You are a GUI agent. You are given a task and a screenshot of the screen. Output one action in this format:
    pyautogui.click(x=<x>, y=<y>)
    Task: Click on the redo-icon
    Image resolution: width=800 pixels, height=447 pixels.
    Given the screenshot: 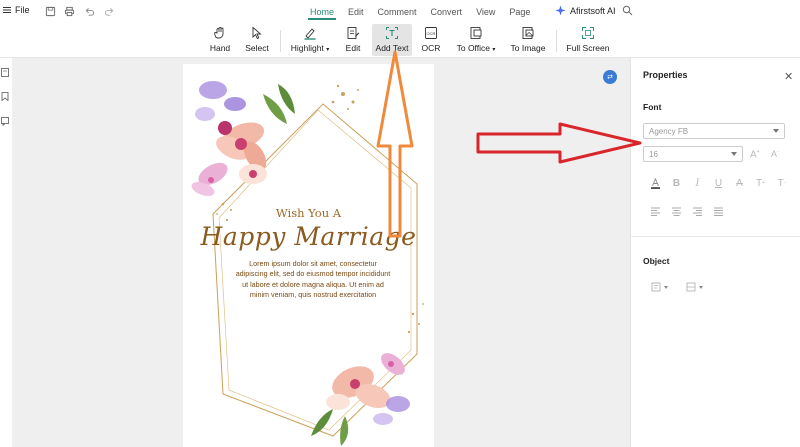 What is the action you would take?
    pyautogui.click(x=109, y=11)
    